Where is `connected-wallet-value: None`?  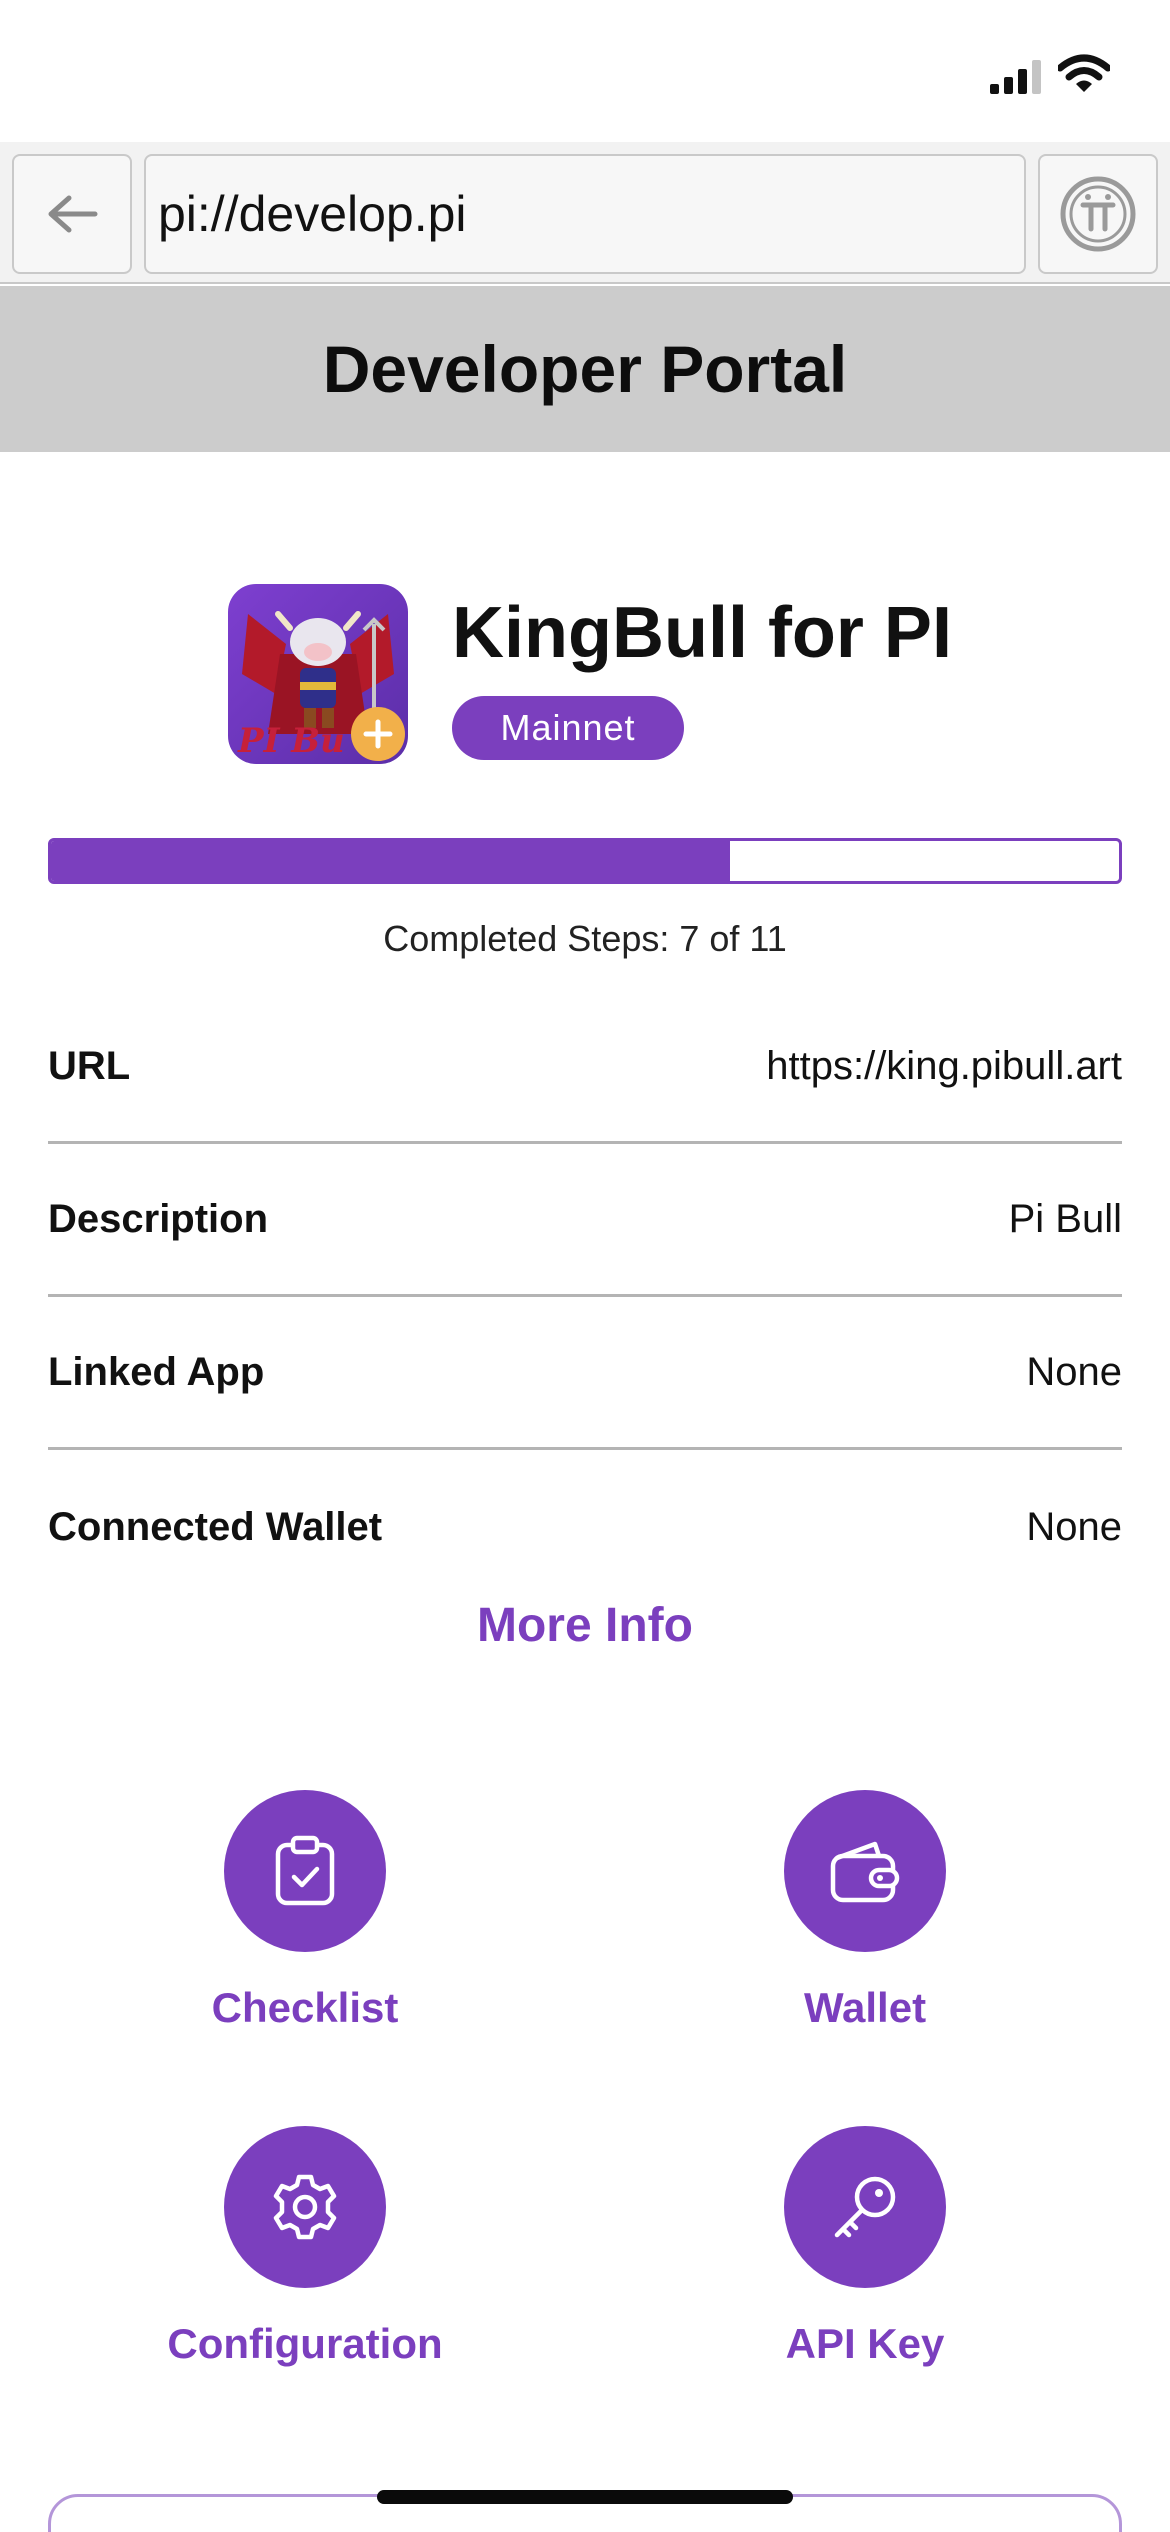
connected-wallet-value: None is located at coordinates (1074, 1526).